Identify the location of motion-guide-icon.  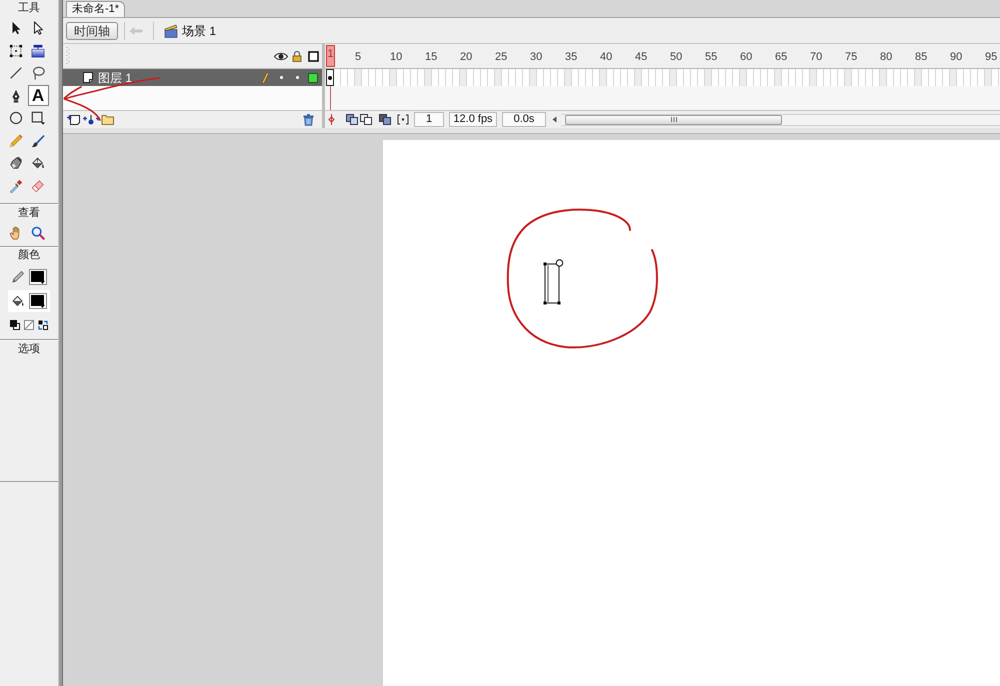
(88, 119).